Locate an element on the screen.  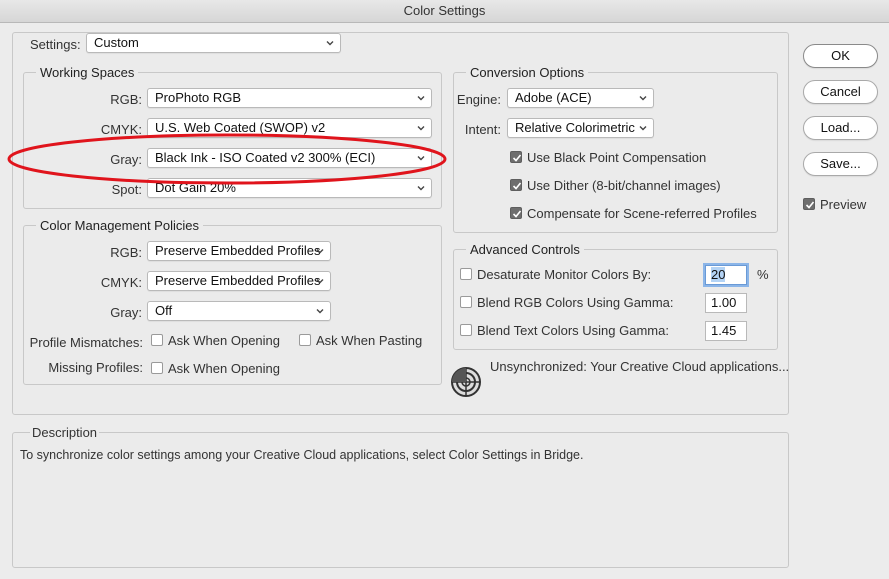
settings-dropdown: Custom is located at coordinates (213, 43).